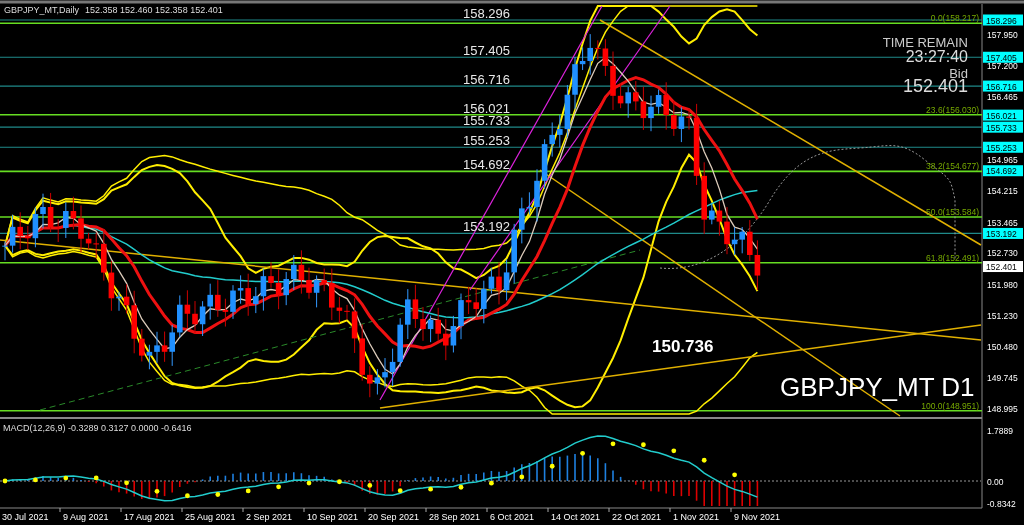 Image resolution: width=1024 pixels, height=525 pixels. What do you see at coordinates (995, 481) in the screenshot?
I see `macd-tick-label: 0.00` at bounding box center [995, 481].